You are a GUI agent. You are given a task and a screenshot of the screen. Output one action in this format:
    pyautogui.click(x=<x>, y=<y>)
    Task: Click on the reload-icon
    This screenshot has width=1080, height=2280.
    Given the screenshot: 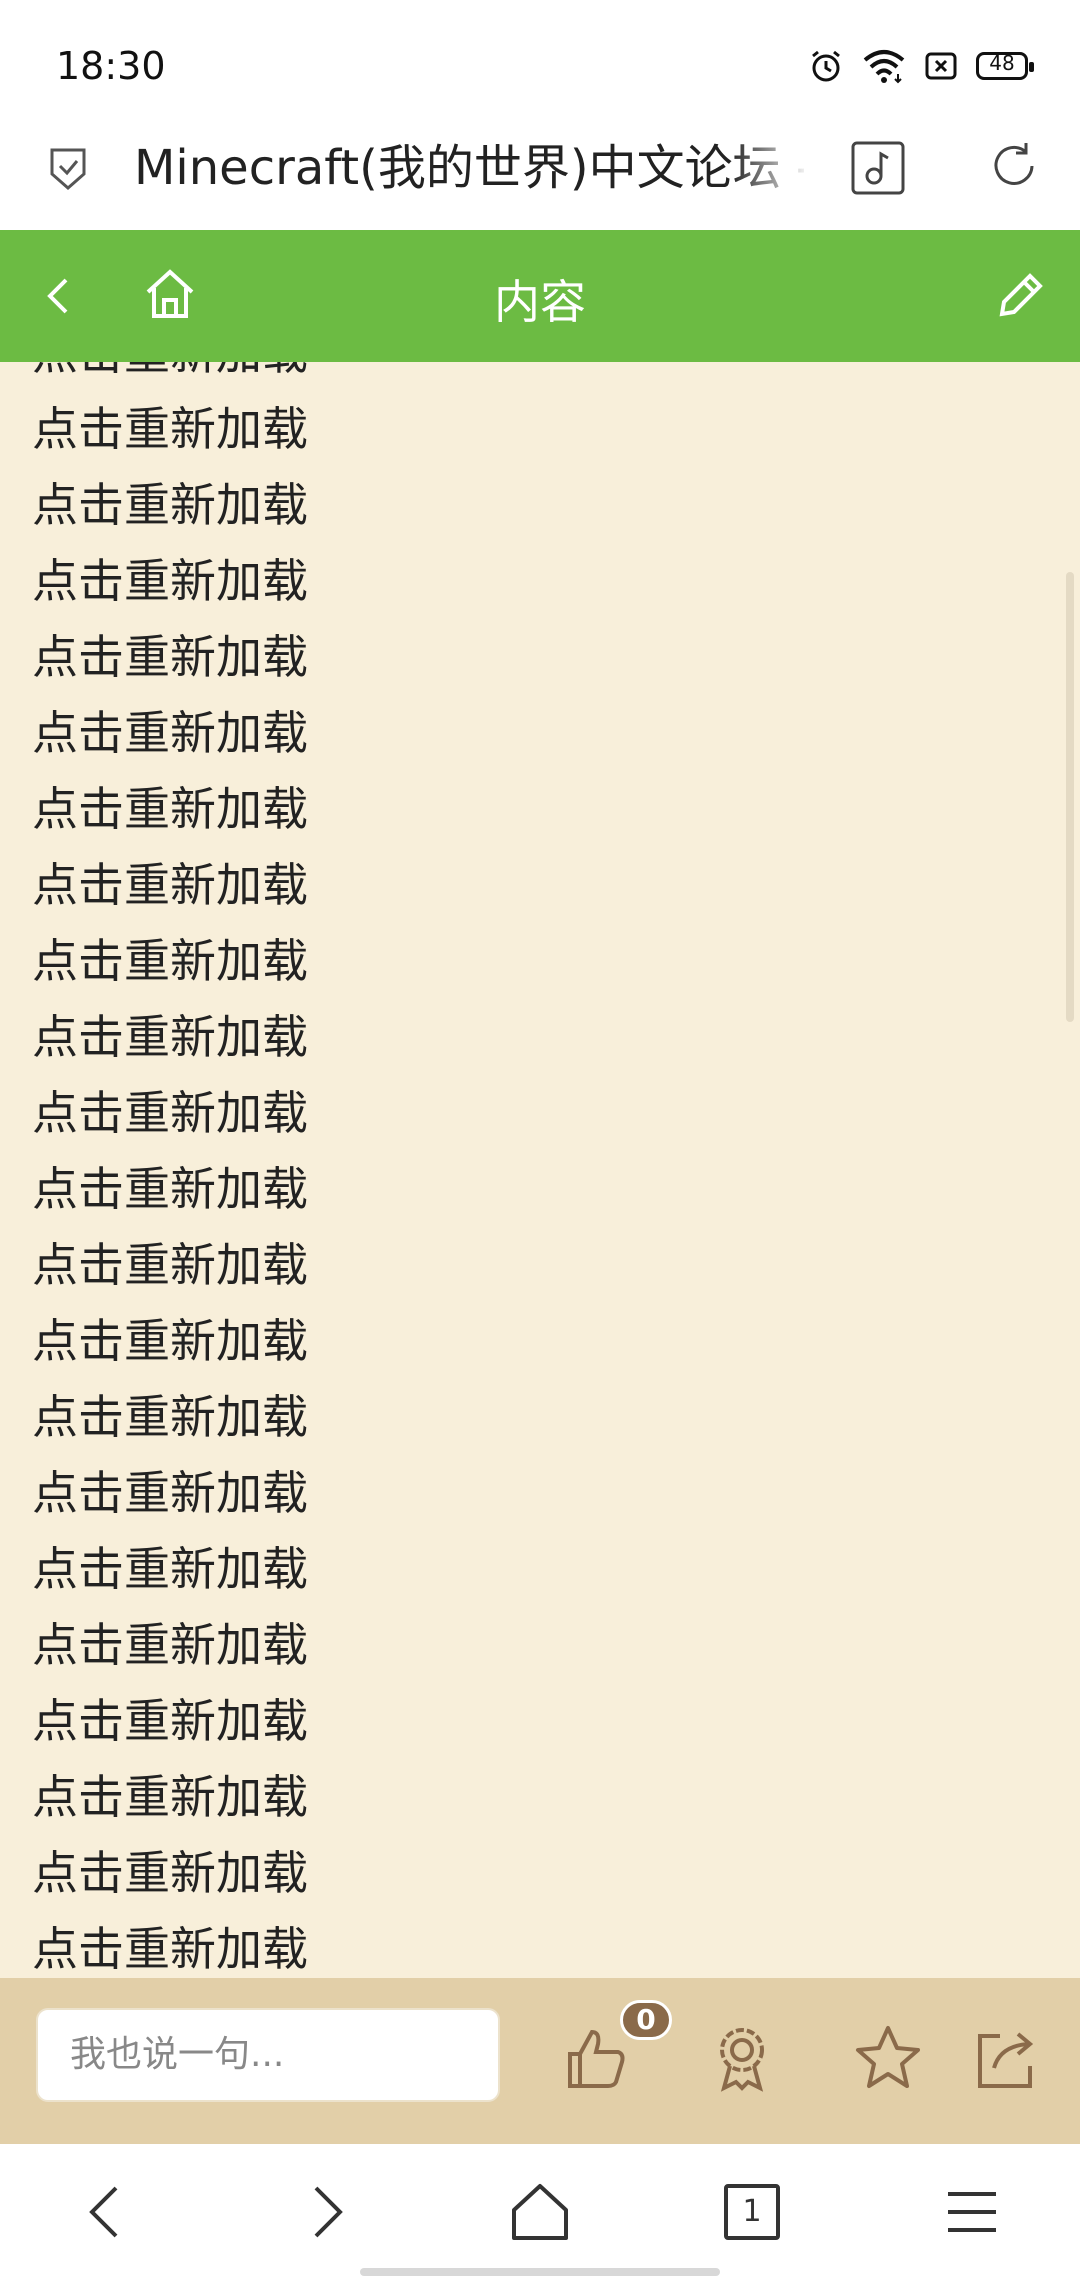 What is the action you would take?
    pyautogui.click(x=1014, y=166)
    